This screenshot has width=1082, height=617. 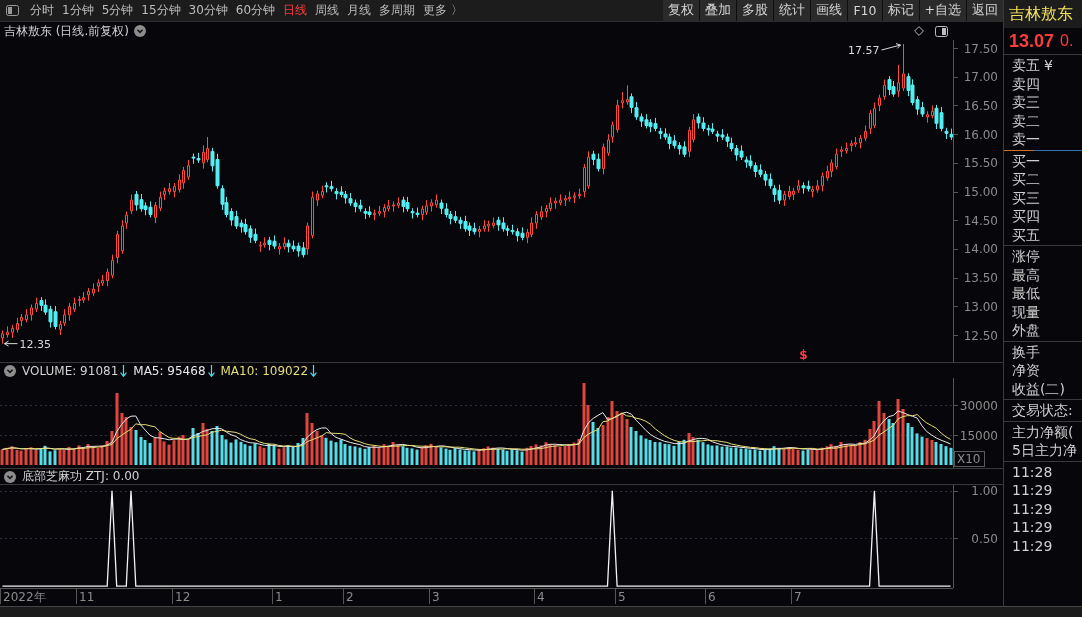 What do you see at coordinates (681, 10) in the screenshot?
I see `toolbar-button: 复权` at bounding box center [681, 10].